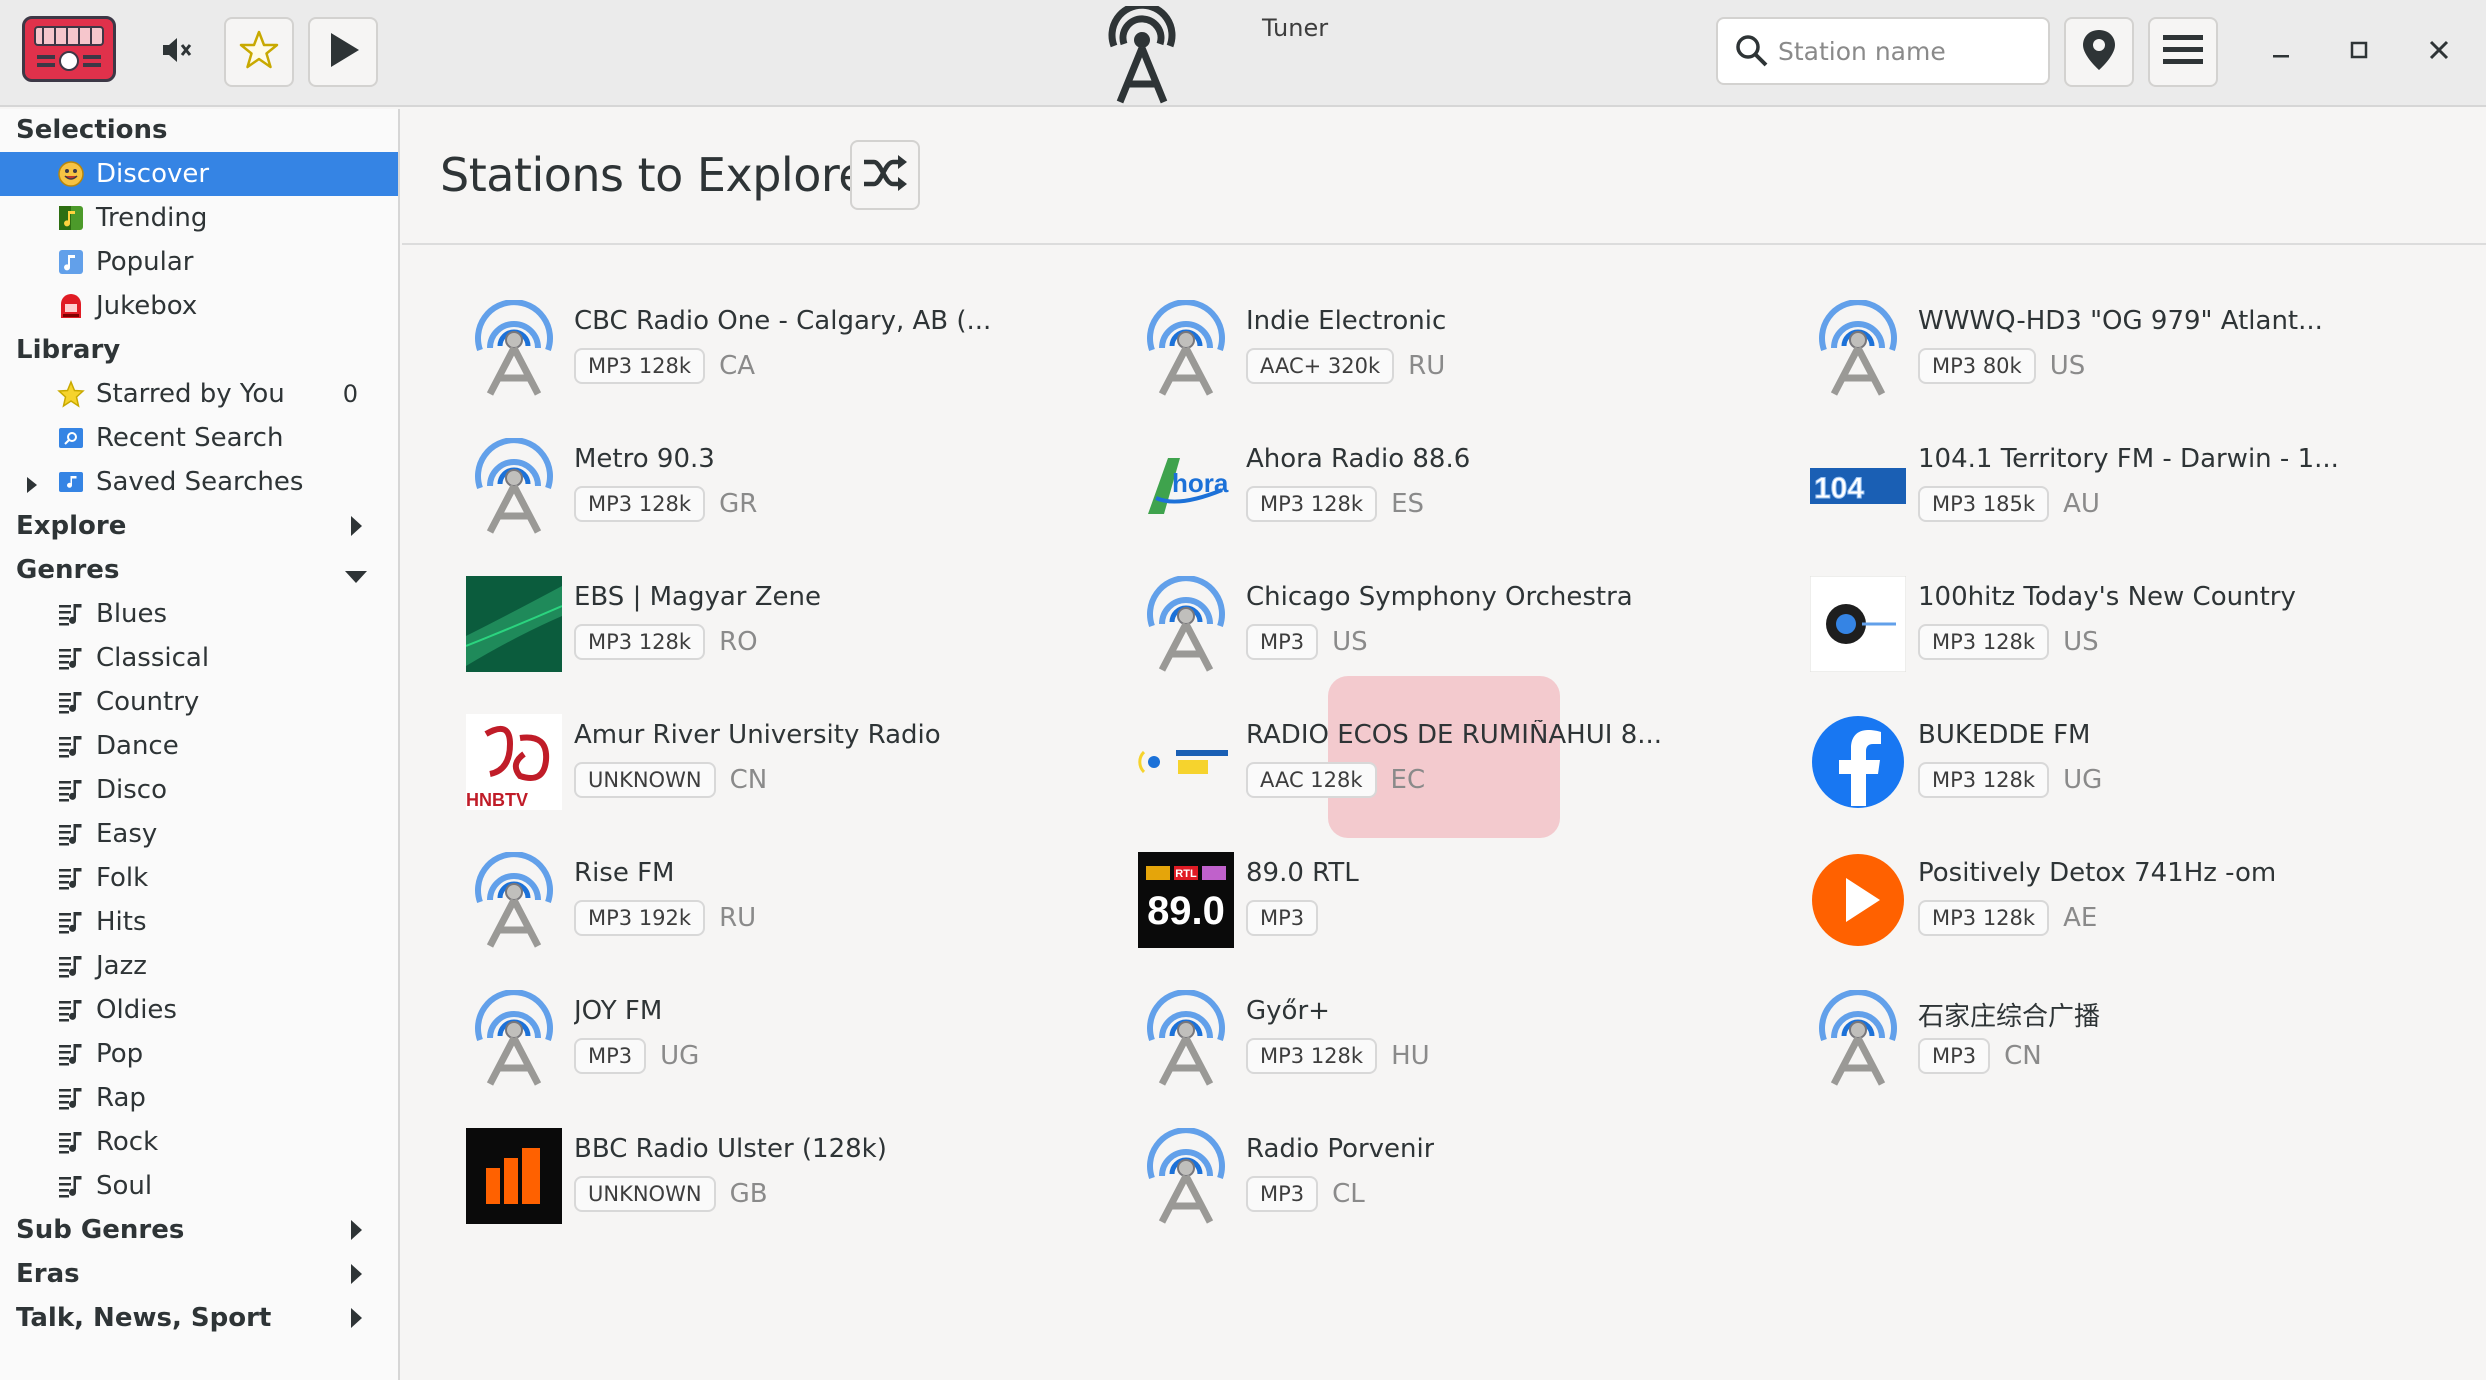  I want to click on search-input, so click(1908, 51).